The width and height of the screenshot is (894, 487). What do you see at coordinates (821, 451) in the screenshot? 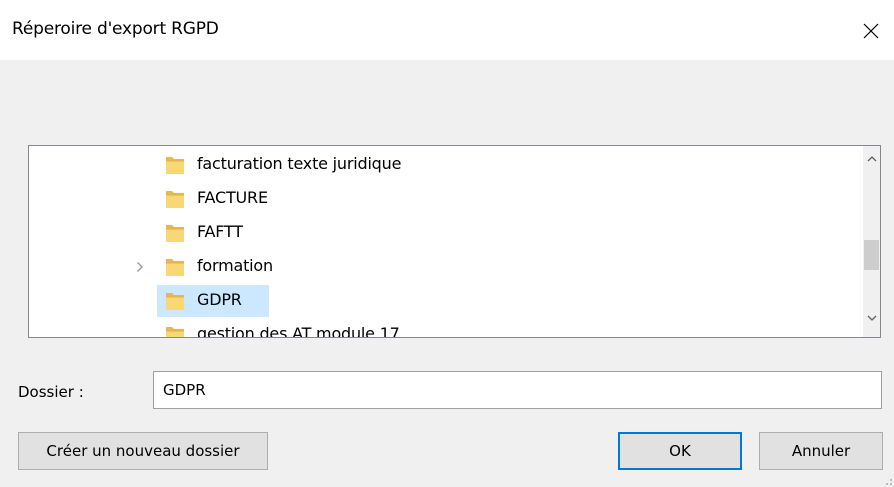
I see `cancel-button: Annuler` at bounding box center [821, 451].